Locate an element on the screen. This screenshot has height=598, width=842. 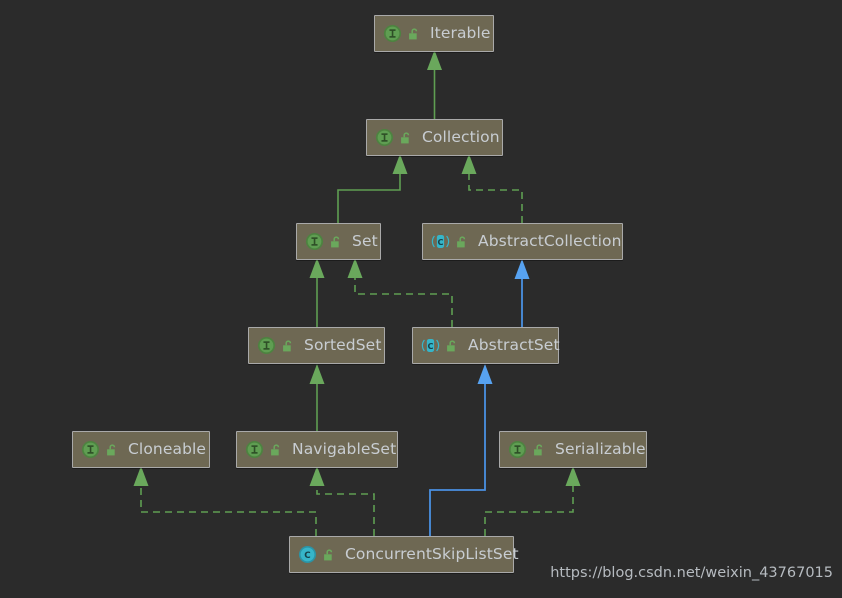
node-label: Set is located at coordinates (365, 240).